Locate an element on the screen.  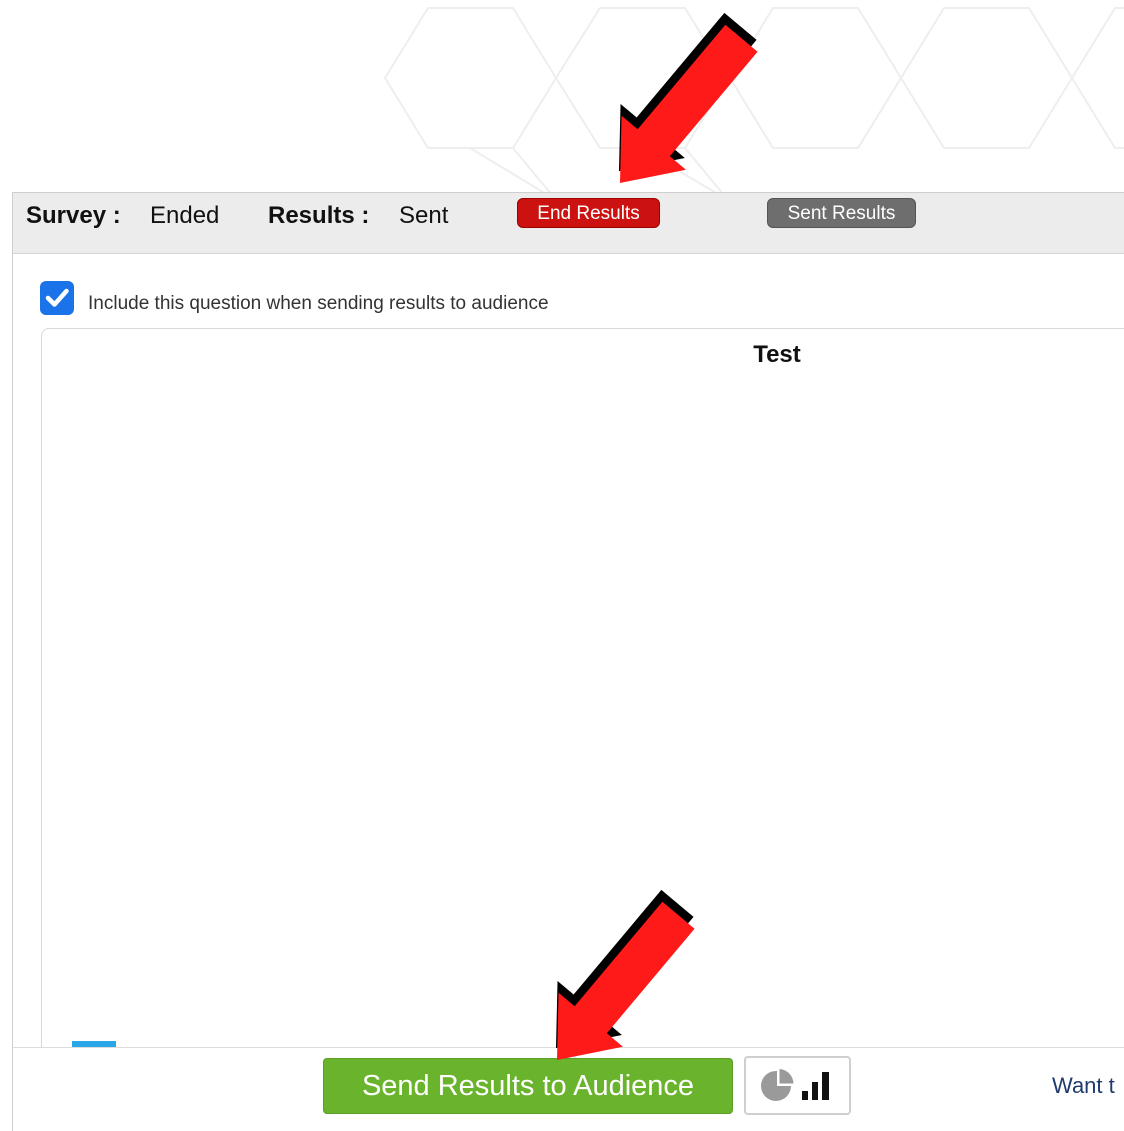
end-results-button: End Results is located at coordinates (588, 213).